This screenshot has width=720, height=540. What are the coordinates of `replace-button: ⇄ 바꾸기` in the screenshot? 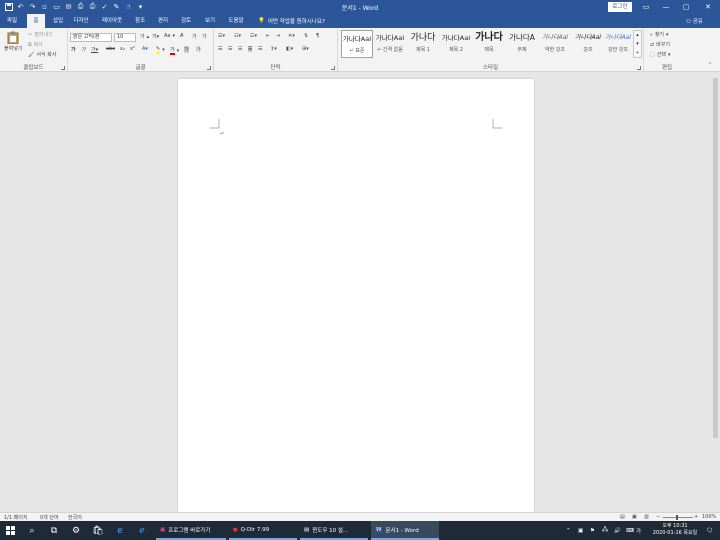 It's located at (660, 45).